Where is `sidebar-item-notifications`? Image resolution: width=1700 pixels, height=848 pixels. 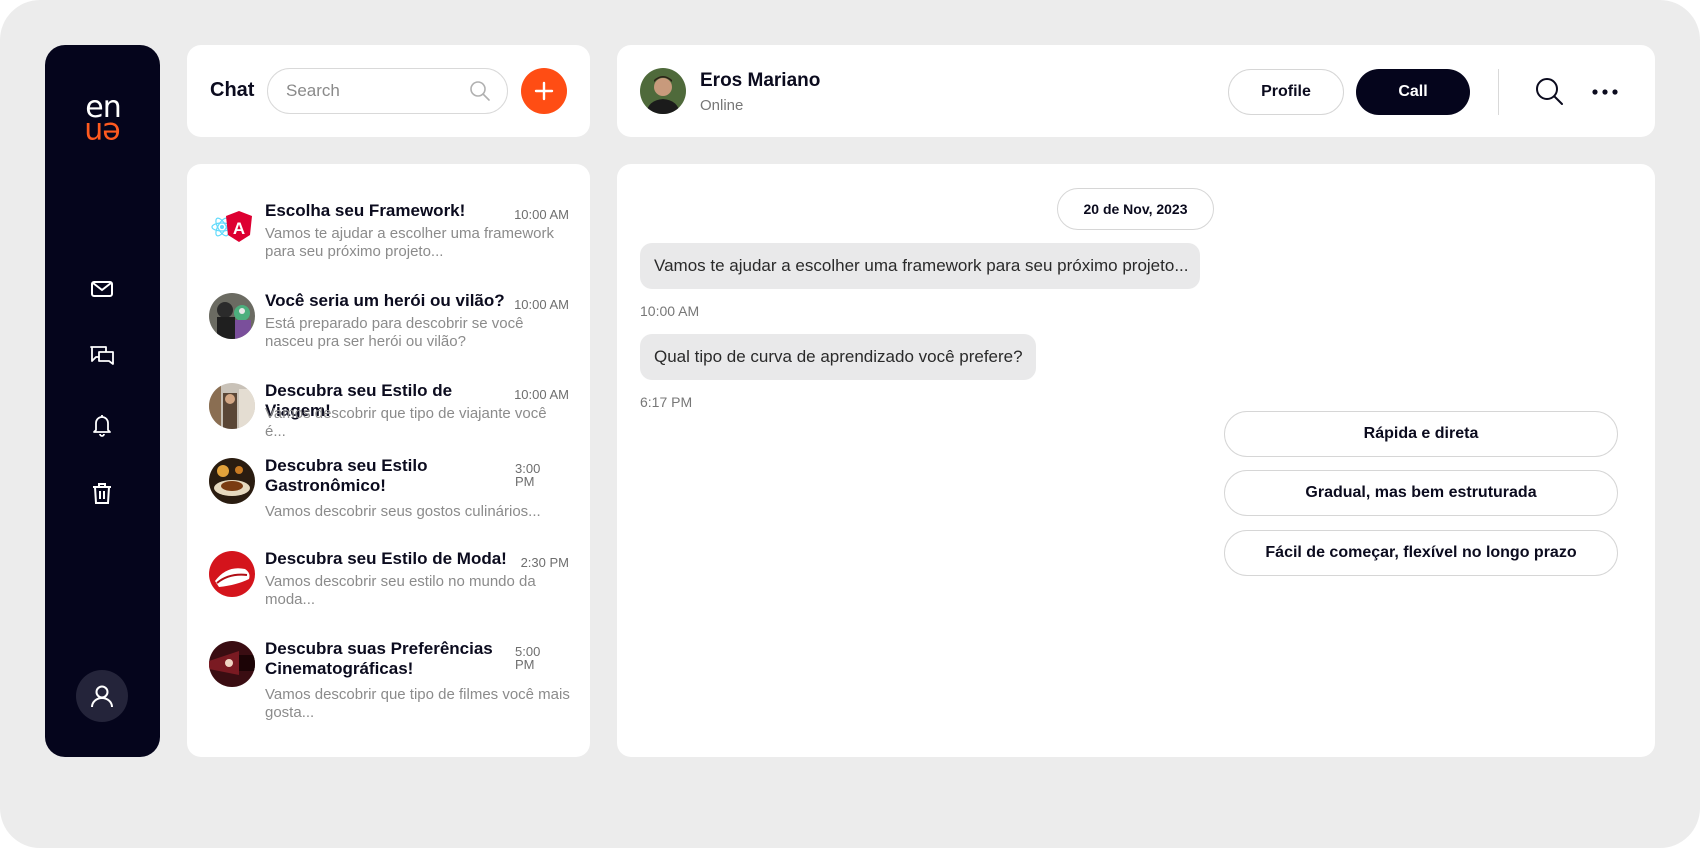 sidebar-item-notifications is located at coordinates (102, 425).